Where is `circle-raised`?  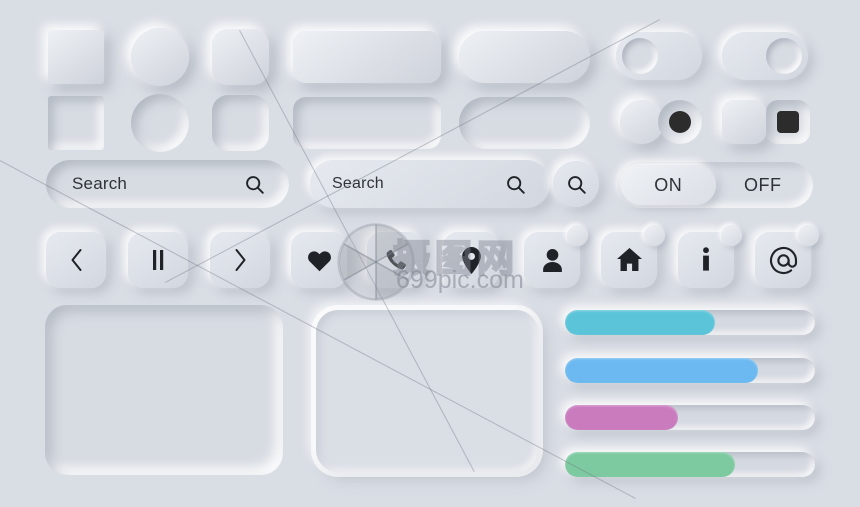
circle-raised is located at coordinates (160, 57).